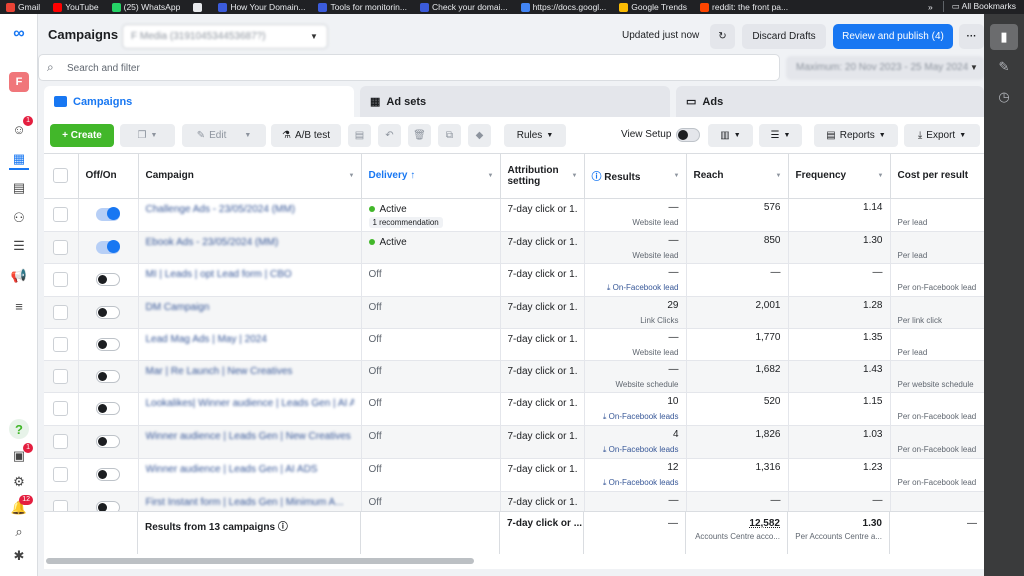  Describe the element at coordinates (688, 135) in the screenshot. I see `view-setup-toggle` at that location.